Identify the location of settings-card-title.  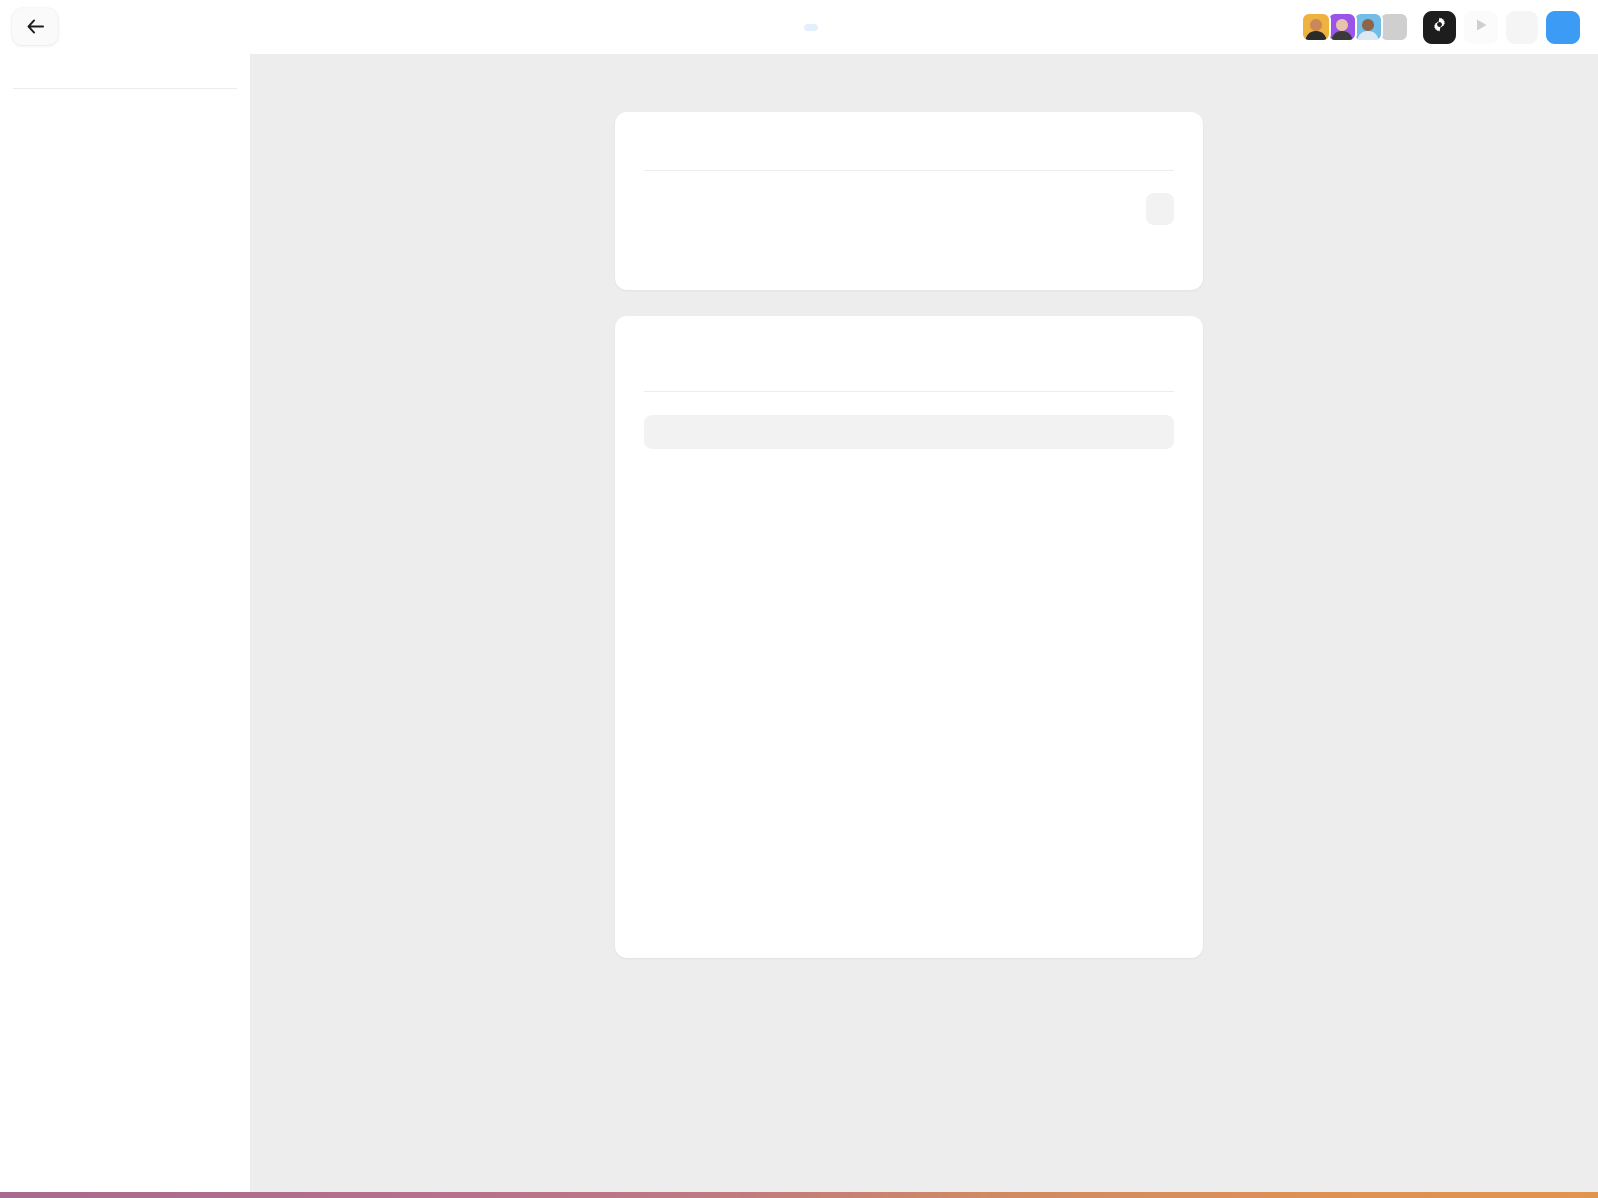
(909, 128).